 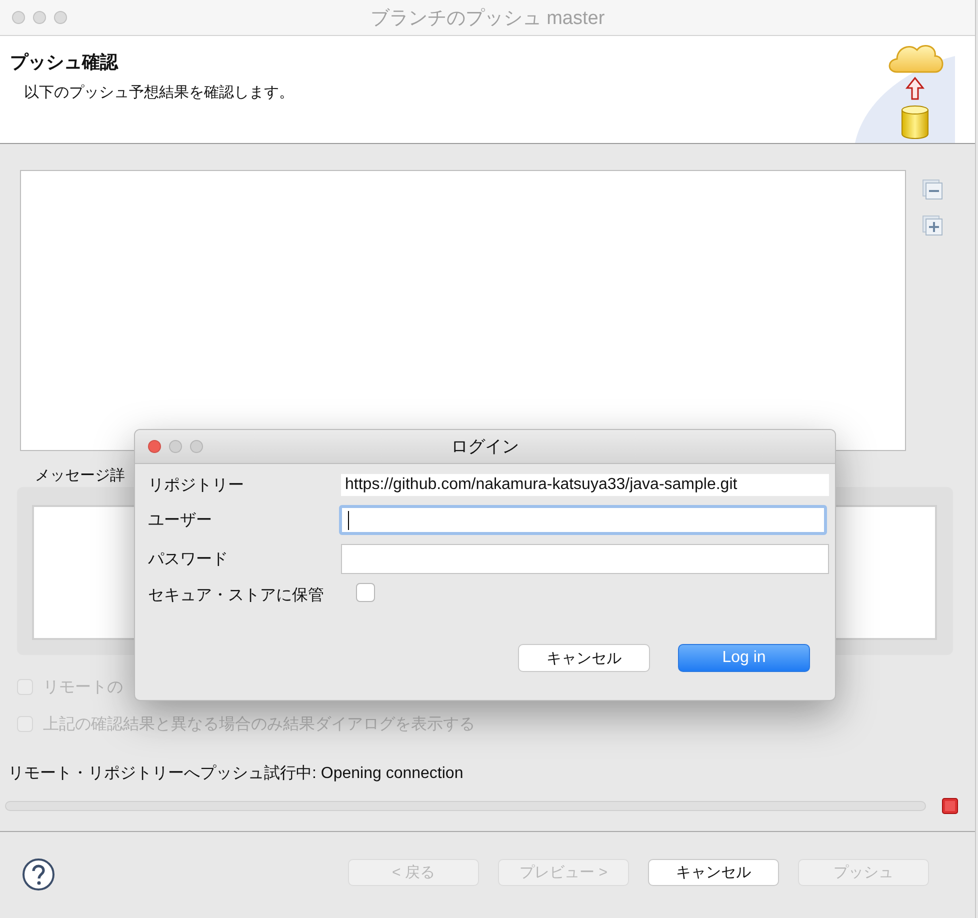 I want to click on wizard-button: キャンセル, so click(x=713, y=872).